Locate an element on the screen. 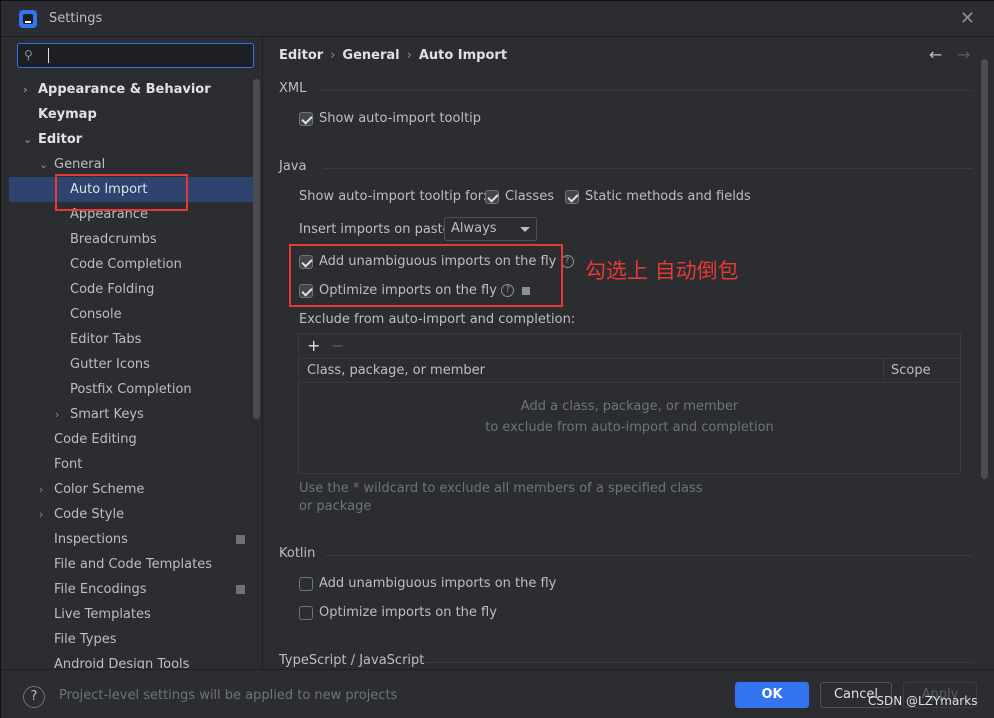 The width and height of the screenshot is (994, 718). sidebar-item-color-scheme: › Color Scheme is located at coordinates (134, 489).